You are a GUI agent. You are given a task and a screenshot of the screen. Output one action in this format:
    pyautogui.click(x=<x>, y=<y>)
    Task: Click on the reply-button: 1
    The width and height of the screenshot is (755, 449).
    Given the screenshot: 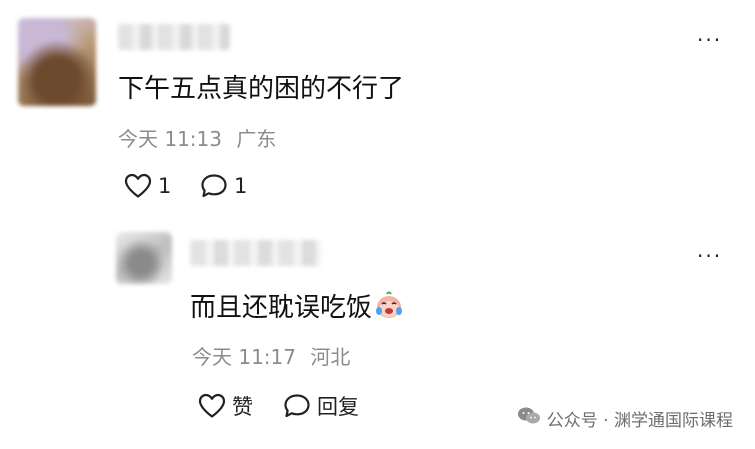 What is the action you would take?
    pyautogui.click(x=223, y=186)
    